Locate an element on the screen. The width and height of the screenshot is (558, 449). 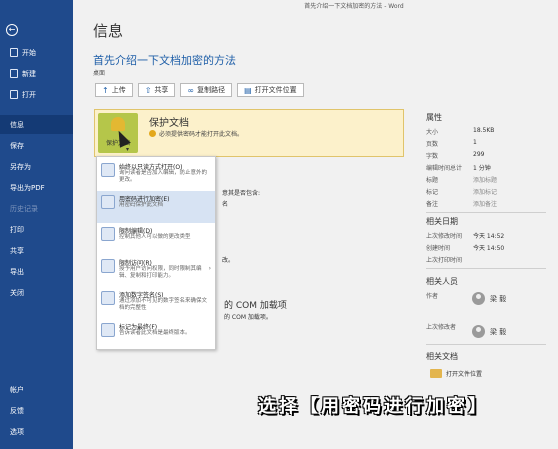
dates-header: 相关日期 is located at coordinates (442, 221).